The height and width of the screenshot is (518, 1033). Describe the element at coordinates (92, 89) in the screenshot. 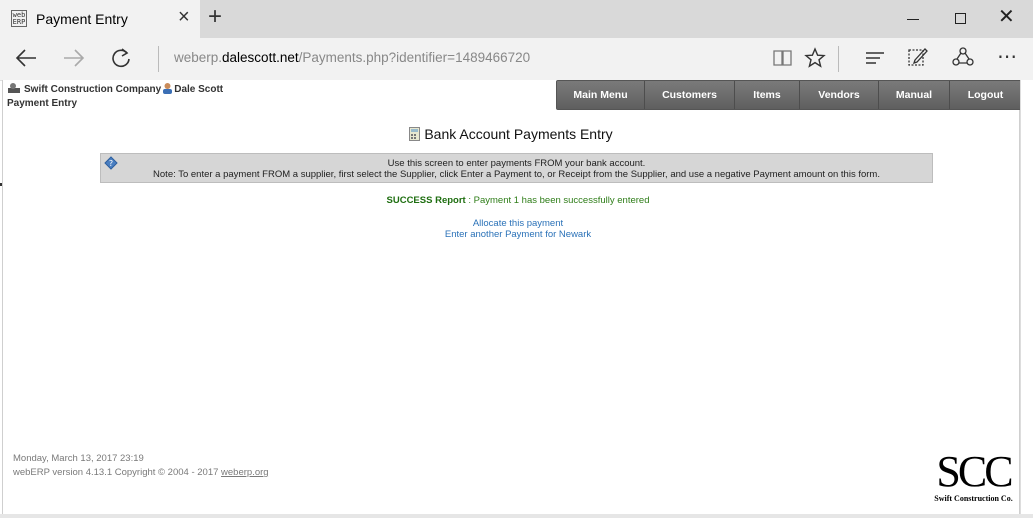

I see `company-name: Swift Construction Company` at that location.